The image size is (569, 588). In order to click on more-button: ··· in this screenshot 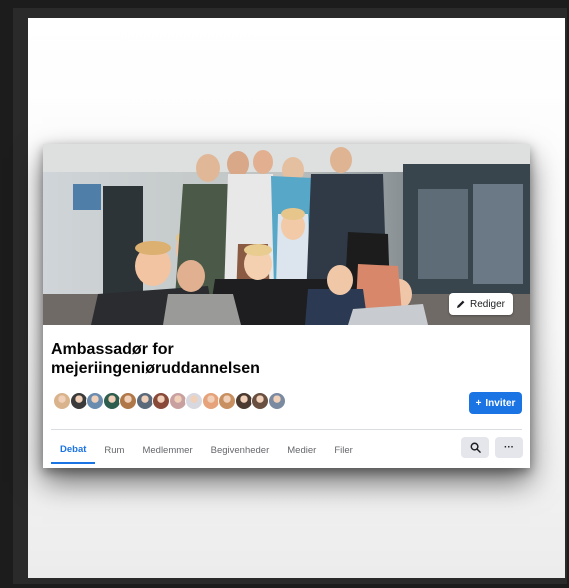, I will do `click(509, 447)`.